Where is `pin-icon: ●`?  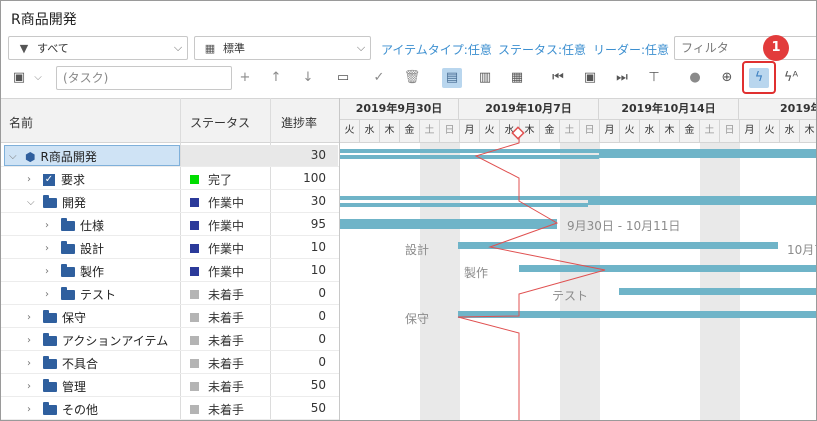
pin-icon: ● is located at coordinates (695, 78).